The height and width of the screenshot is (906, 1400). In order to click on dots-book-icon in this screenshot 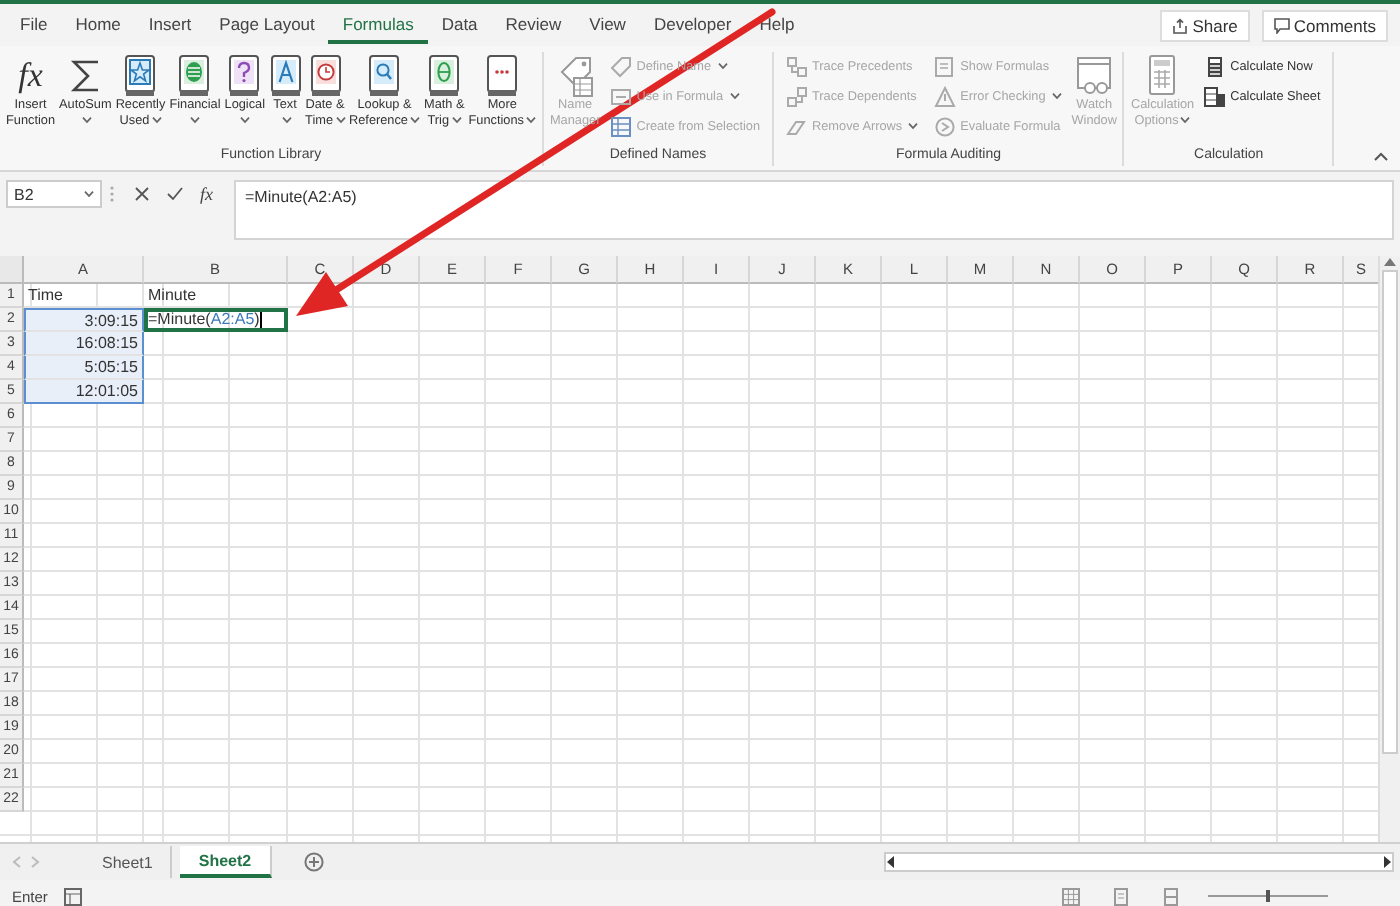, I will do `click(502, 75)`.